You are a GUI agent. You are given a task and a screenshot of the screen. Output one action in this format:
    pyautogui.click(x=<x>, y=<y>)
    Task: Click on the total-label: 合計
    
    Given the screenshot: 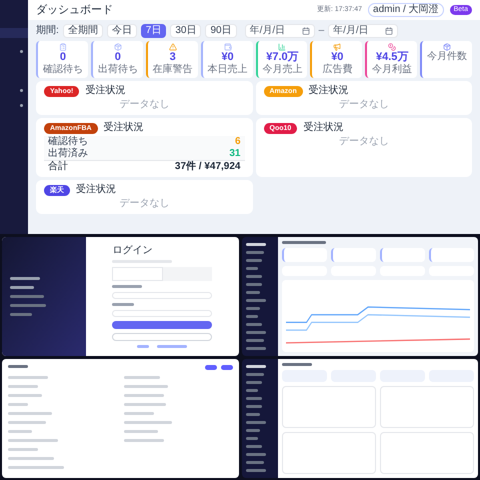 What is the action you would take?
    pyautogui.click(x=58, y=167)
    